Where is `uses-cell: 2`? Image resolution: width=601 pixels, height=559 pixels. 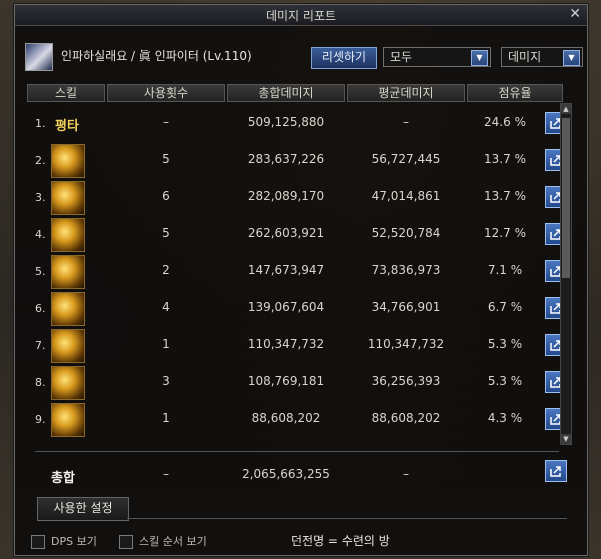 uses-cell: 2 is located at coordinates (166, 270).